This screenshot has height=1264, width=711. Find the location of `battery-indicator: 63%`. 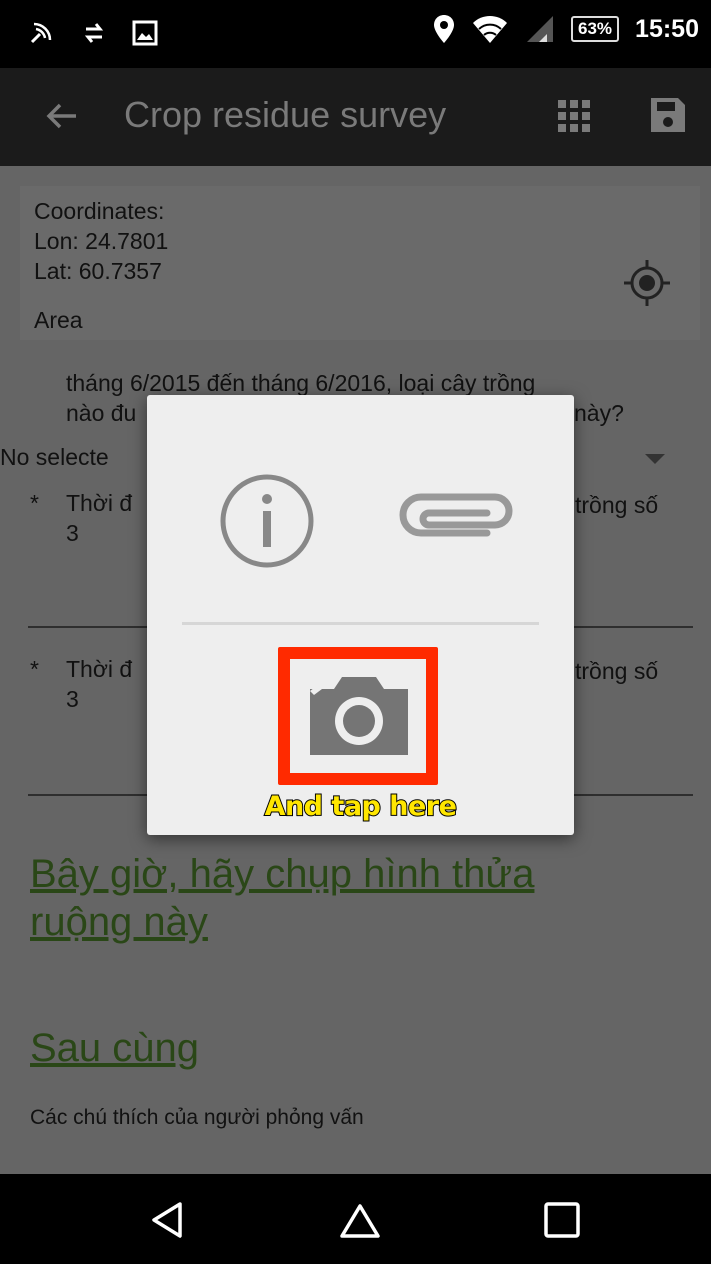

battery-indicator: 63% is located at coordinates (595, 29).